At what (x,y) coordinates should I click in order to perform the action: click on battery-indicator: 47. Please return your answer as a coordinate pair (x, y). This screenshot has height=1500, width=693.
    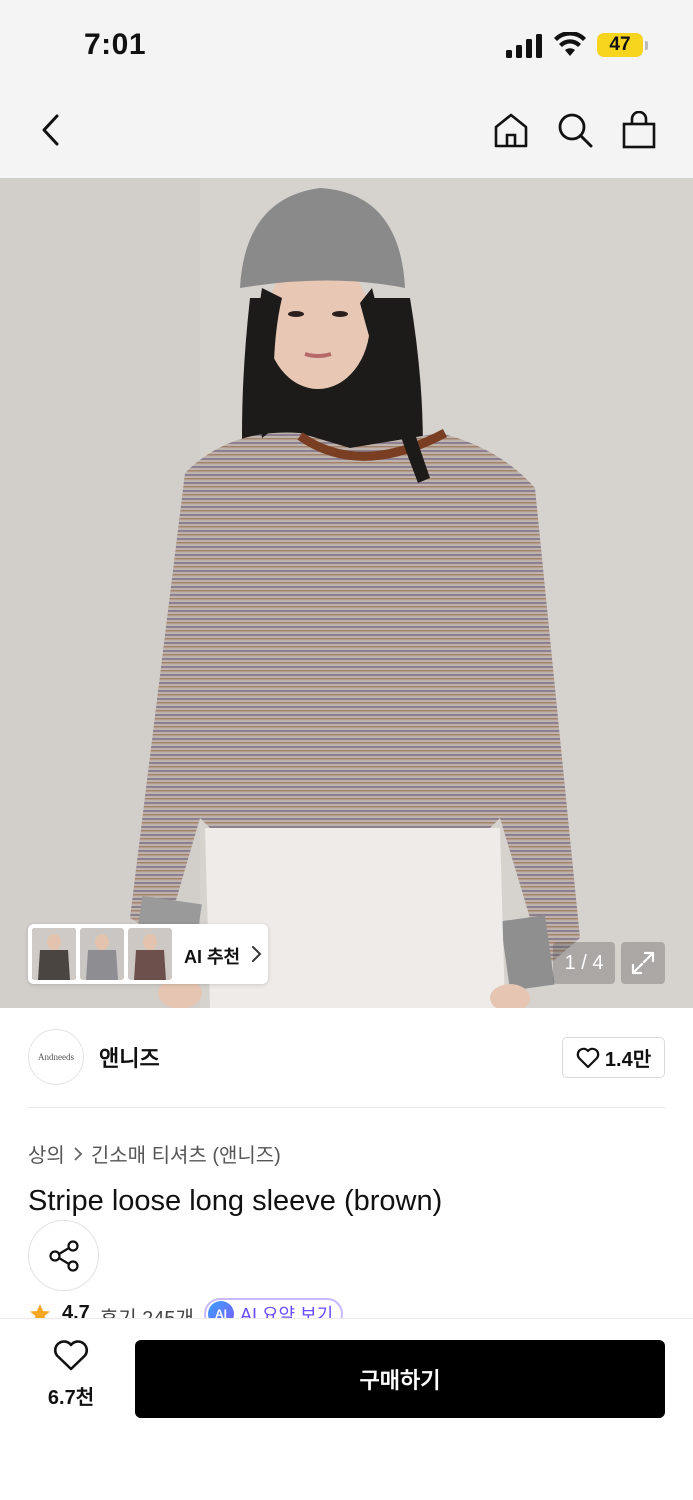
    Looking at the image, I should click on (620, 45).